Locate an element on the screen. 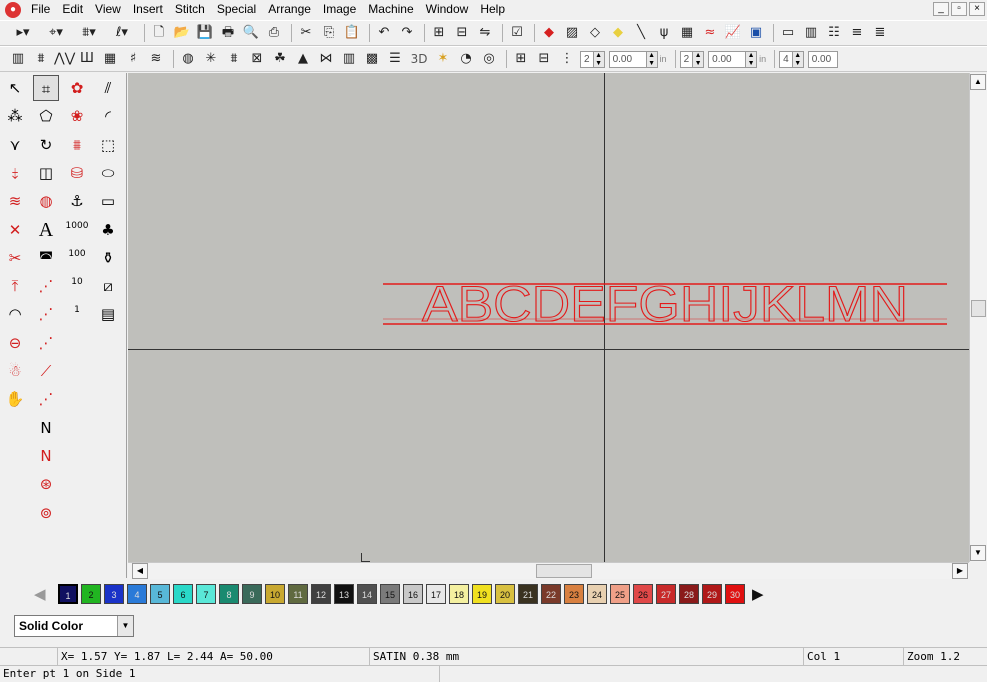 The image size is (987, 682). color-swatch-12: 12 is located at coordinates (321, 594).